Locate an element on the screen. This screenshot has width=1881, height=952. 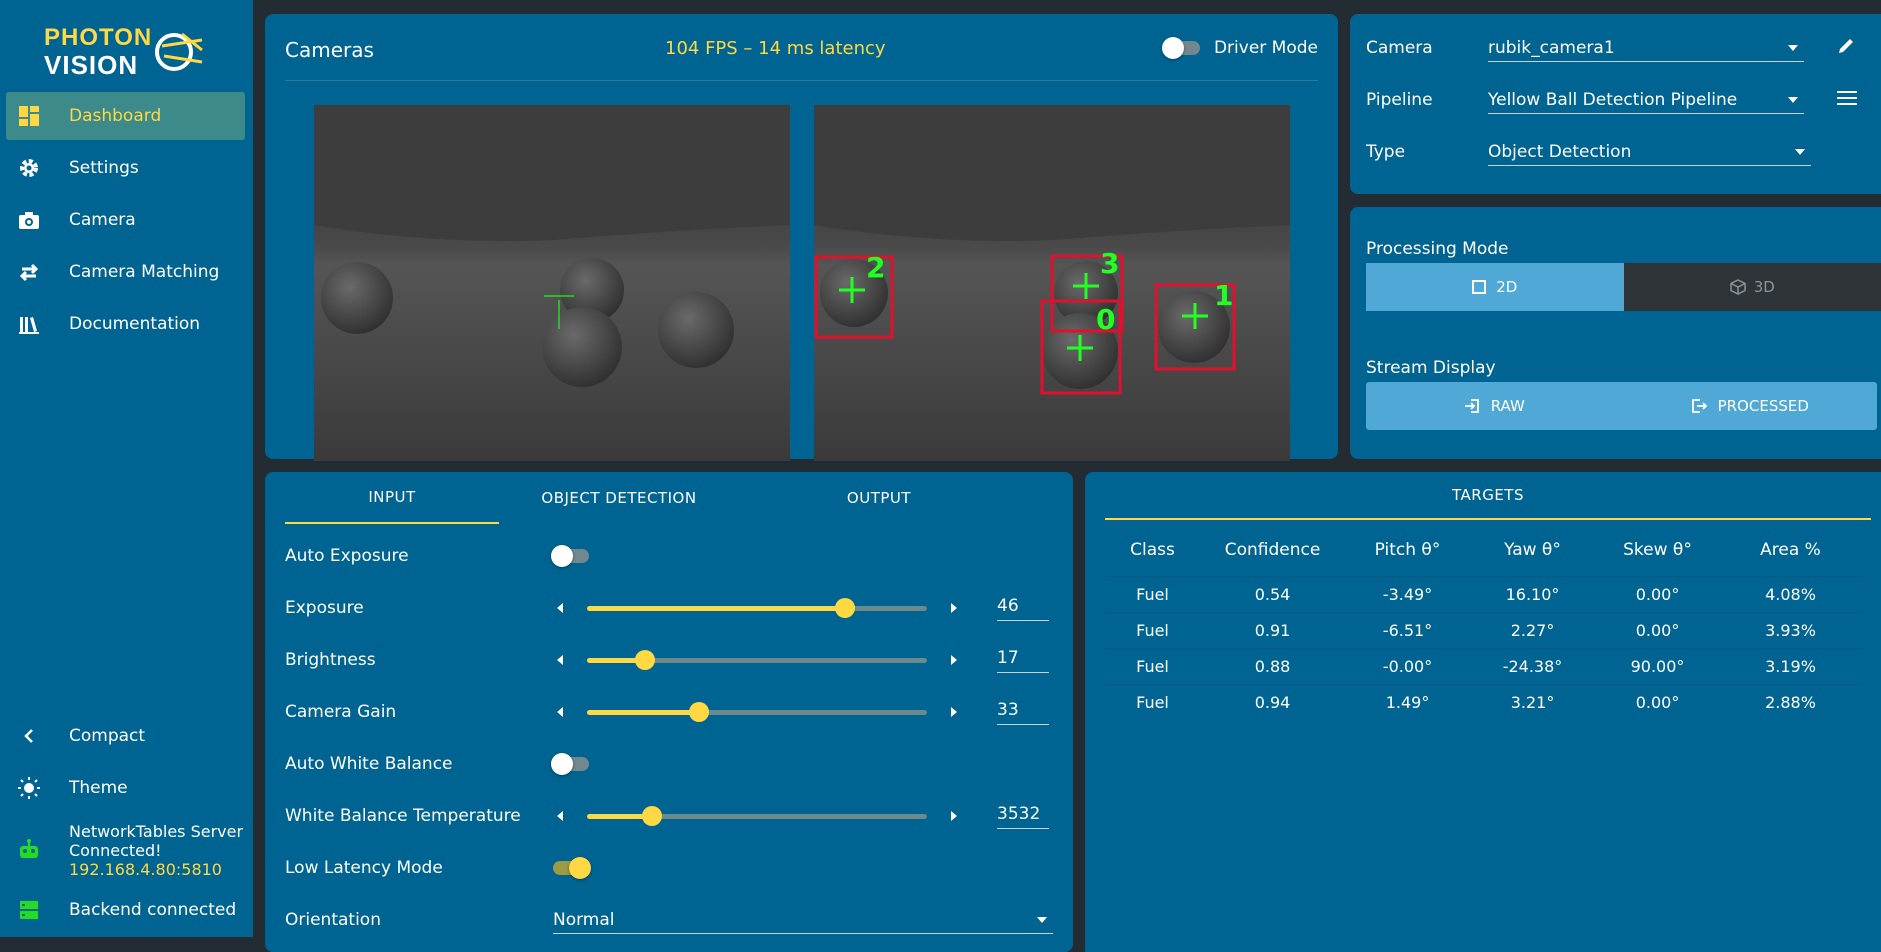
type-select: Object Detection is located at coordinates (1649, 152).